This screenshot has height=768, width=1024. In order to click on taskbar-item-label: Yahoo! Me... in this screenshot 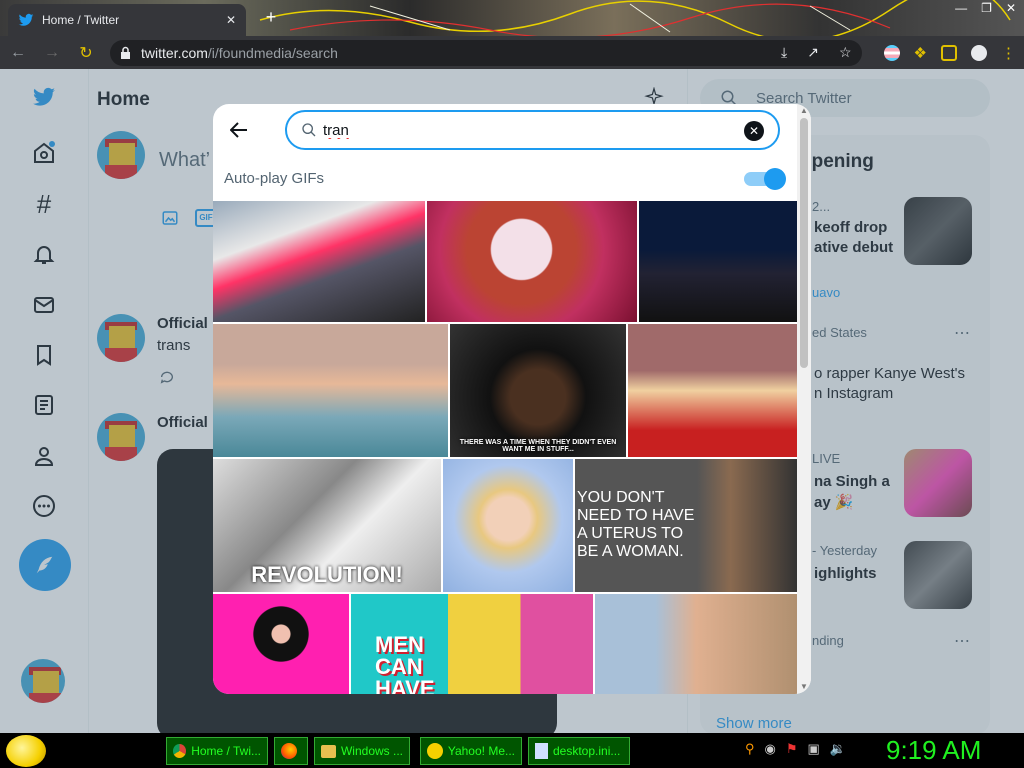, I will do `click(481, 751)`.